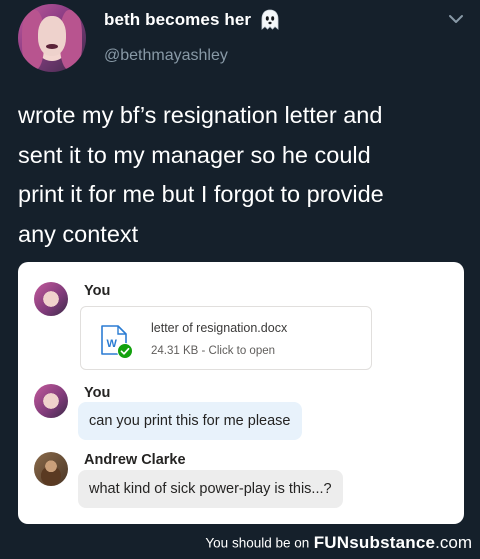  What do you see at coordinates (78, 233) in the screenshot?
I see `tweet-text-line: any context` at bounding box center [78, 233].